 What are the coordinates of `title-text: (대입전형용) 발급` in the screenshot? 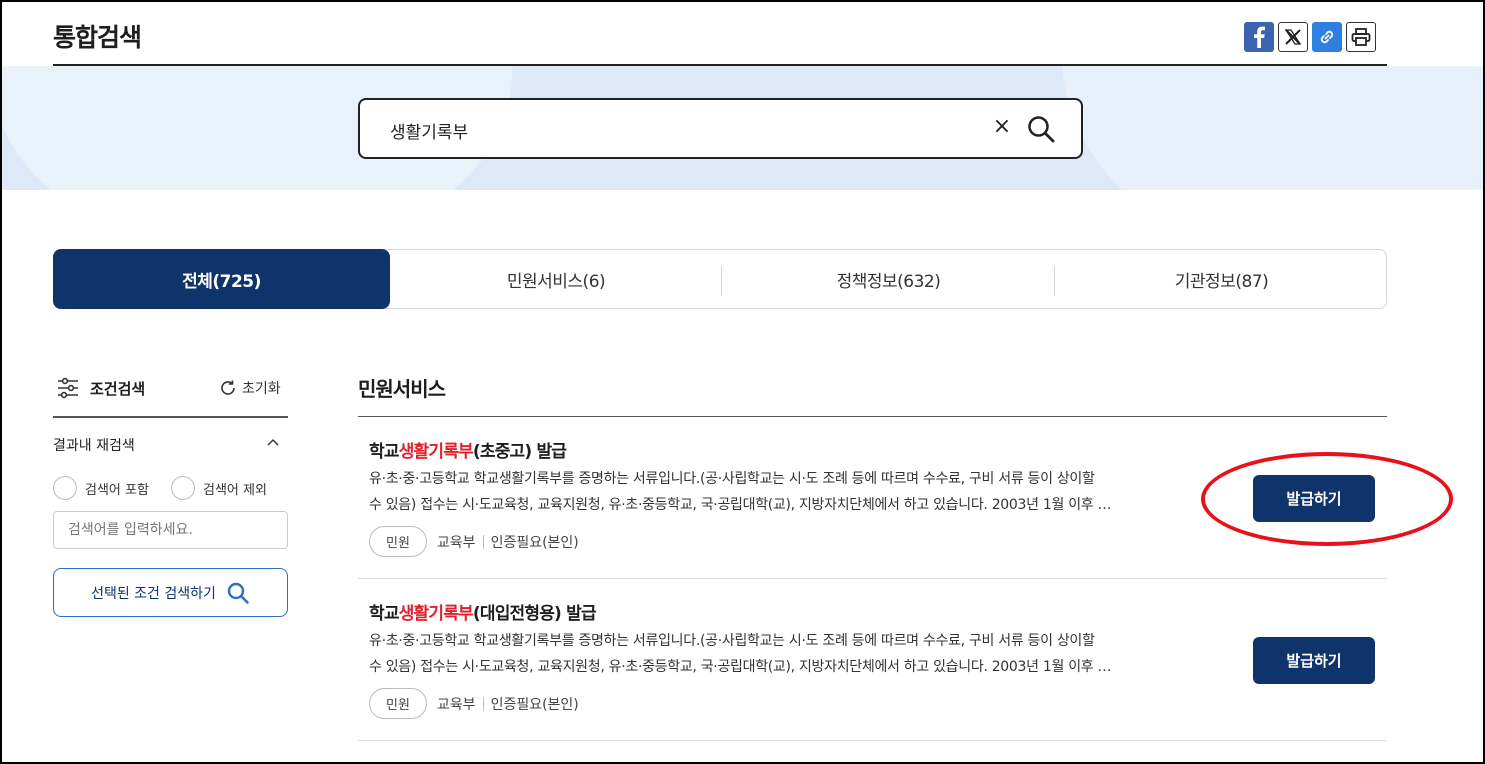 It's located at (534, 614).